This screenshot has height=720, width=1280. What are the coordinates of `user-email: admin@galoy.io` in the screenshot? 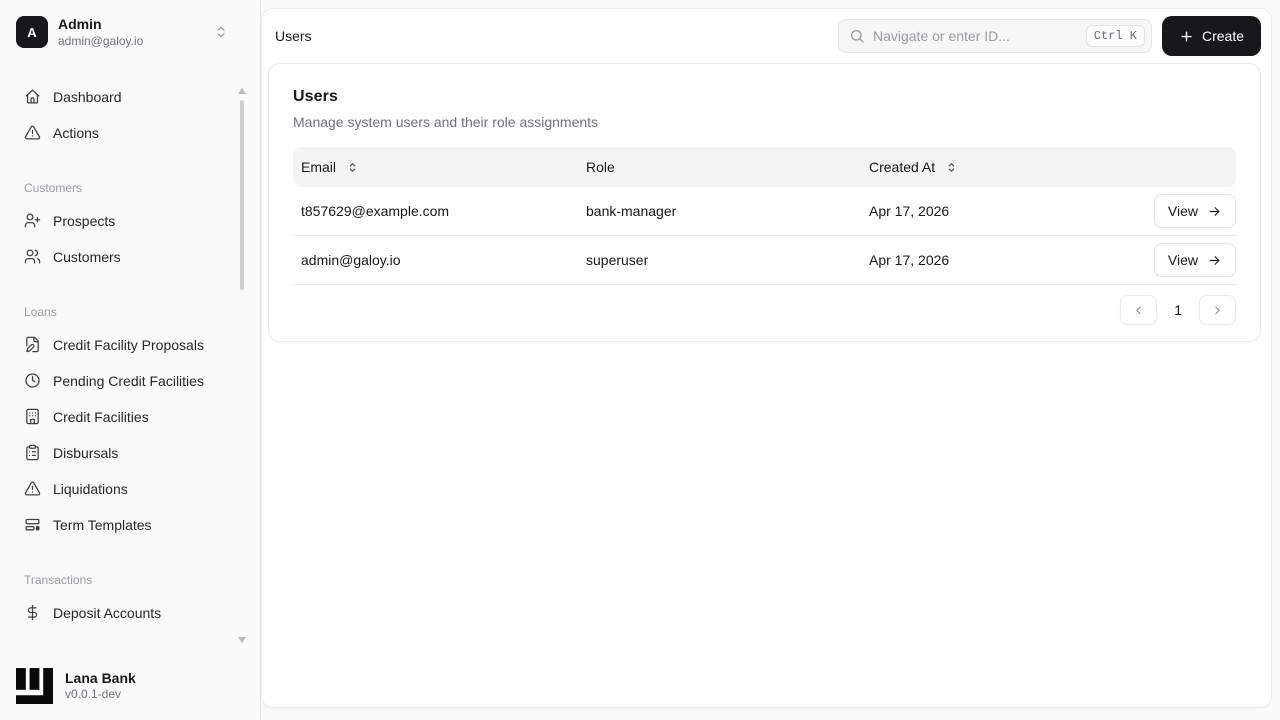 It's located at (101, 40).